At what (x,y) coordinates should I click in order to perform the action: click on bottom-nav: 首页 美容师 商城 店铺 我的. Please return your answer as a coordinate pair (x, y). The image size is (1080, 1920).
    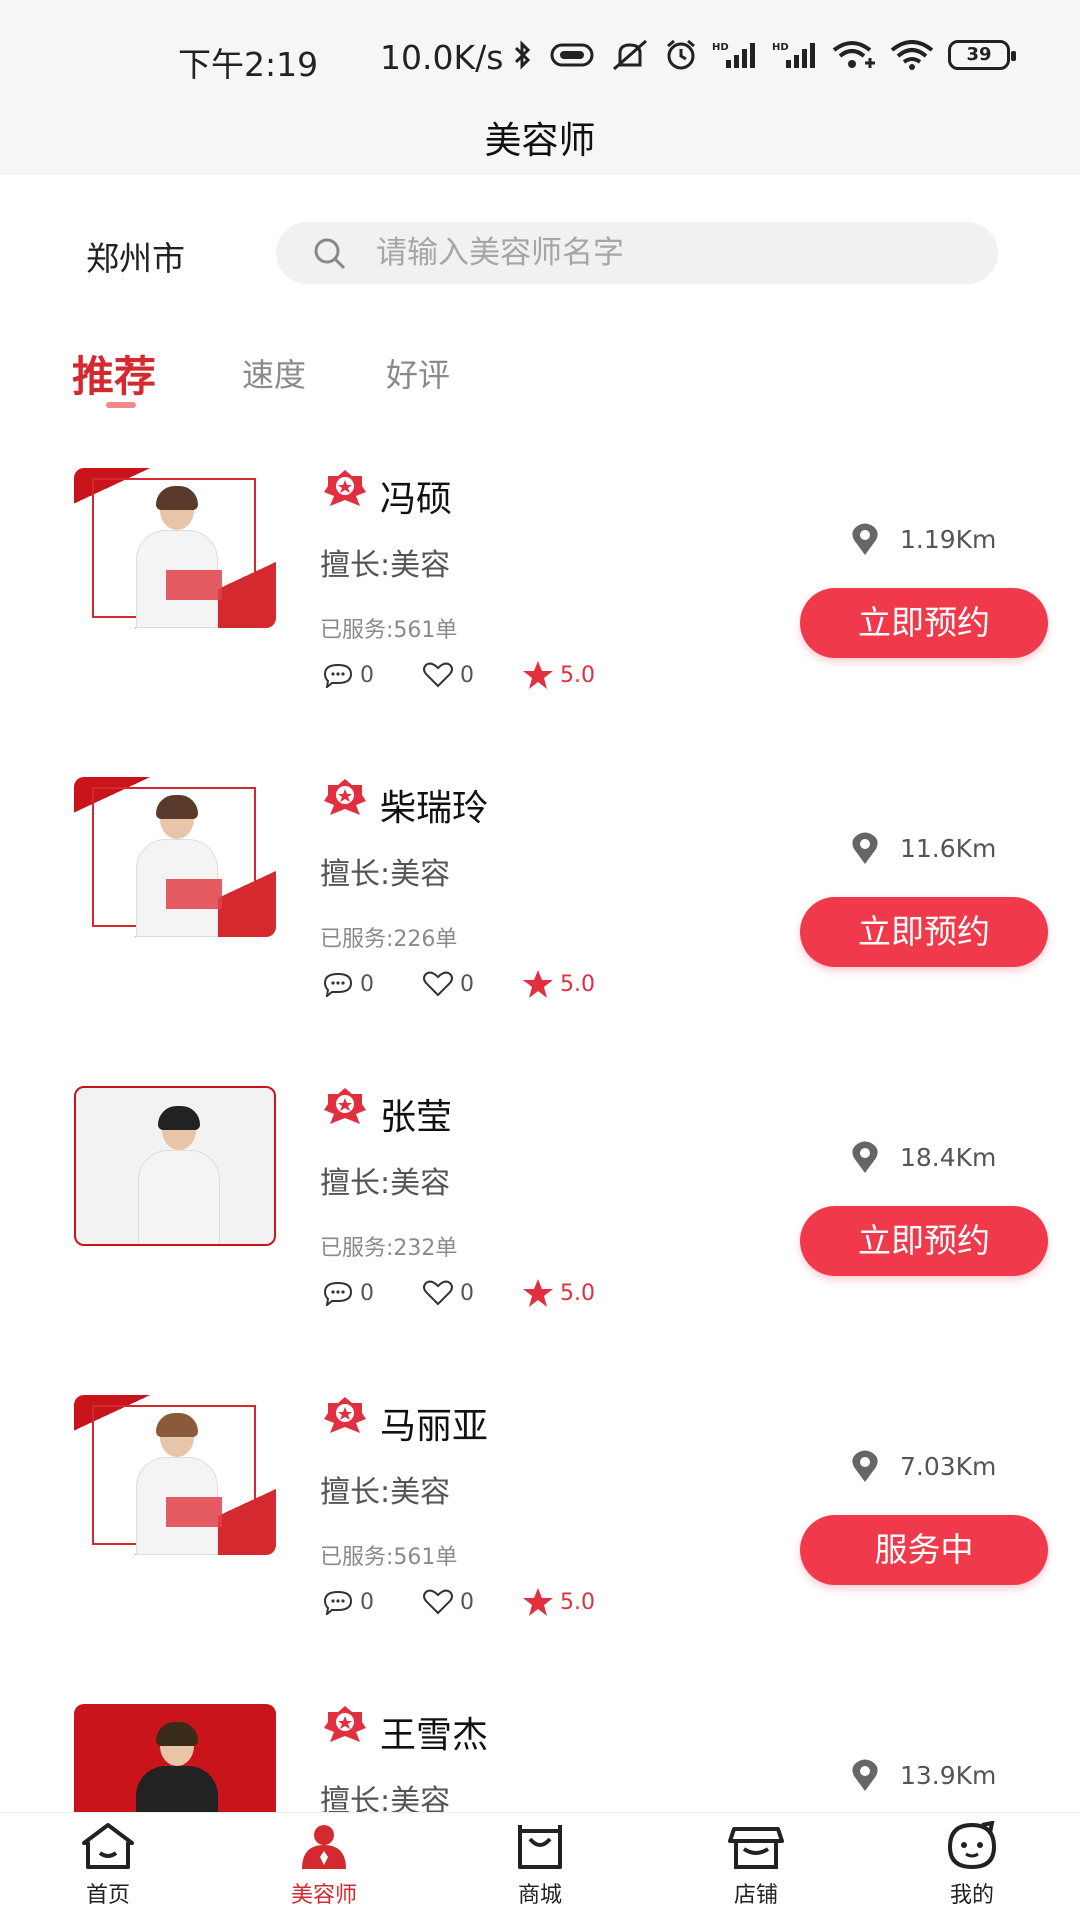
    Looking at the image, I should click on (540, 1866).